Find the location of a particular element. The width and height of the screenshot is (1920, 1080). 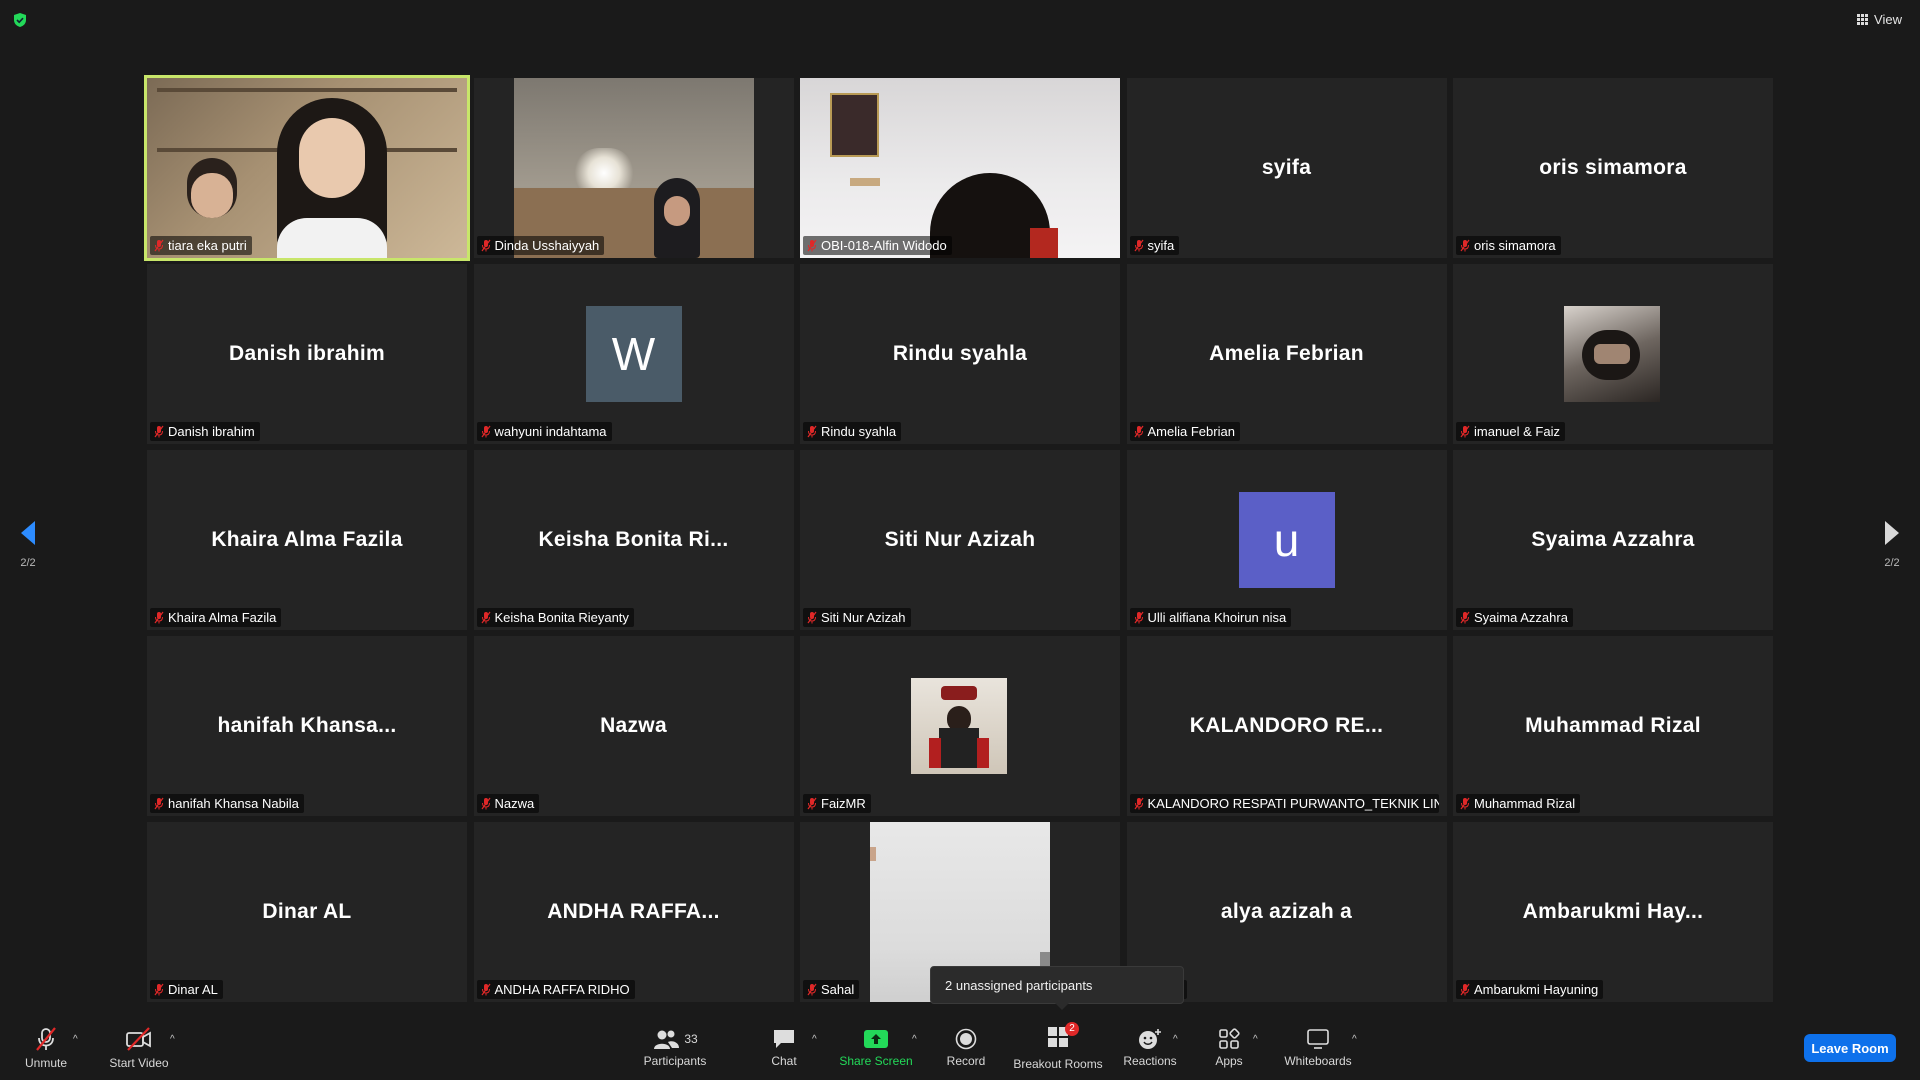

participant-tile: Amelia Febrian Amelia Febrian is located at coordinates (1286, 354).